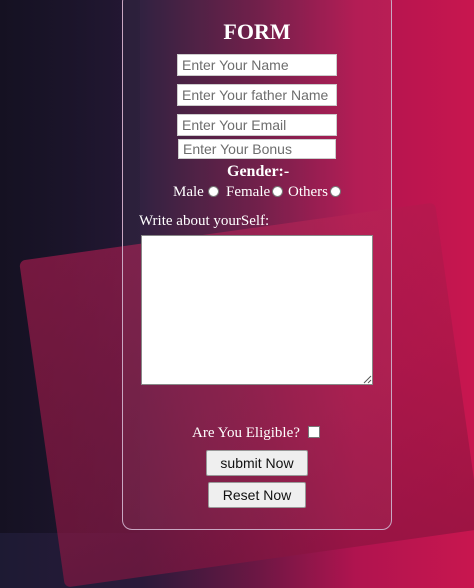 The width and height of the screenshot is (474, 588). What do you see at coordinates (258, 171) in the screenshot?
I see `gender-label: Gender:-` at bounding box center [258, 171].